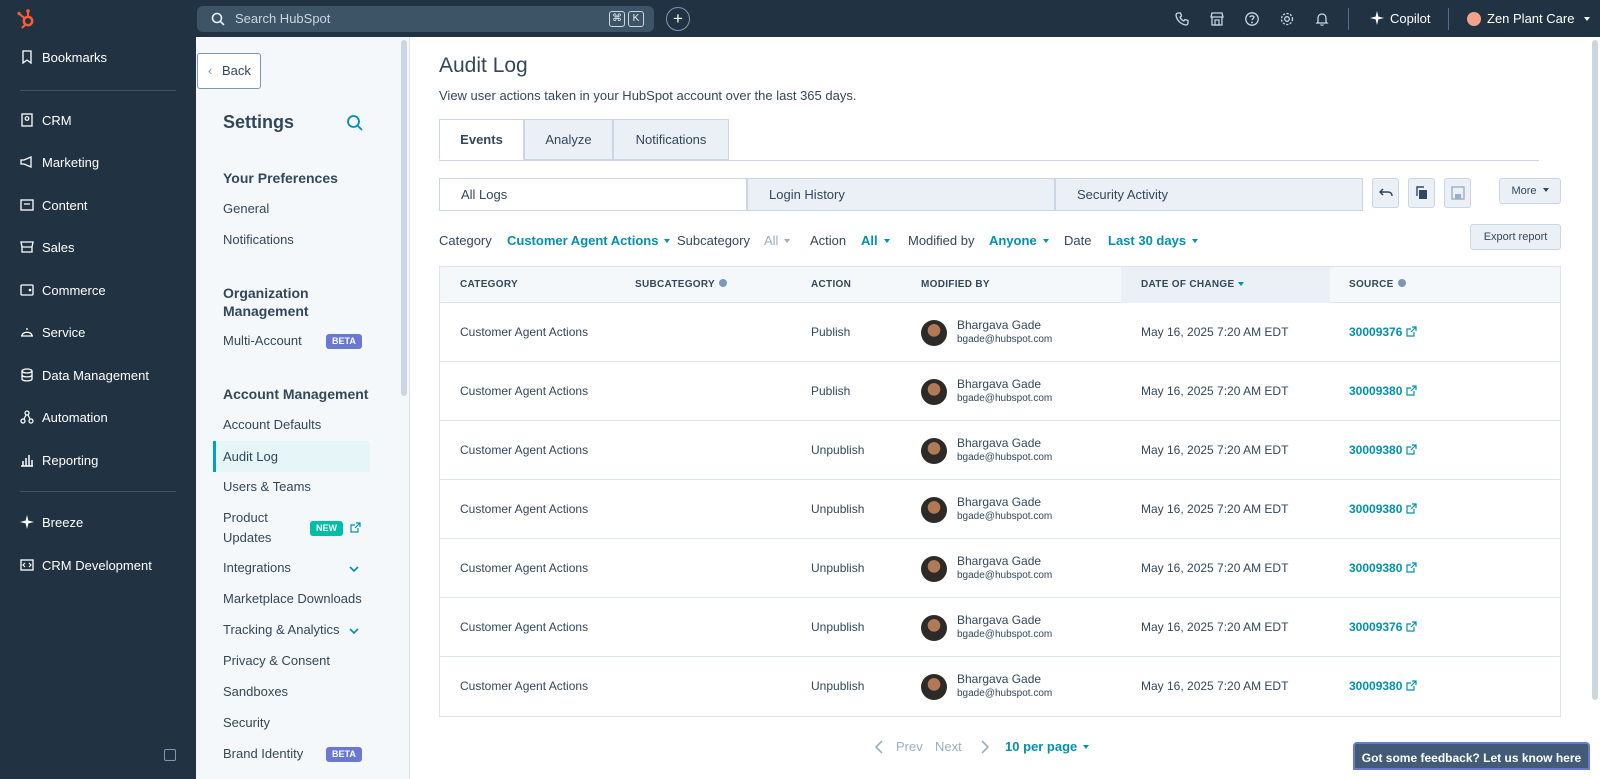 This screenshot has height=779, width=1600. What do you see at coordinates (999, 561) in the screenshot?
I see `cell-modified-by-name: Bhargava Gade` at bounding box center [999, 561].